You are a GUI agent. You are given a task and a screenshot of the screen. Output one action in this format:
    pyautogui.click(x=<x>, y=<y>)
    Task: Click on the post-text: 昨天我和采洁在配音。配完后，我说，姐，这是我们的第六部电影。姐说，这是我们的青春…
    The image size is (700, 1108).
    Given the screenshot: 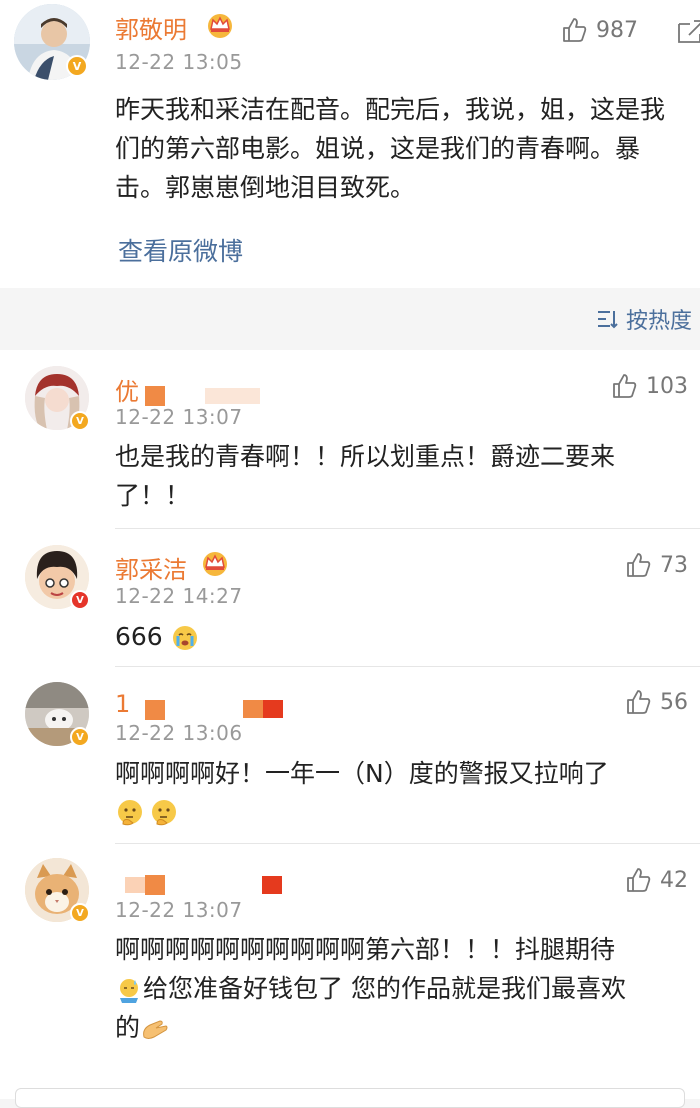 What is the action you would take?
    pyautogui.click(x=390, y=148)
    